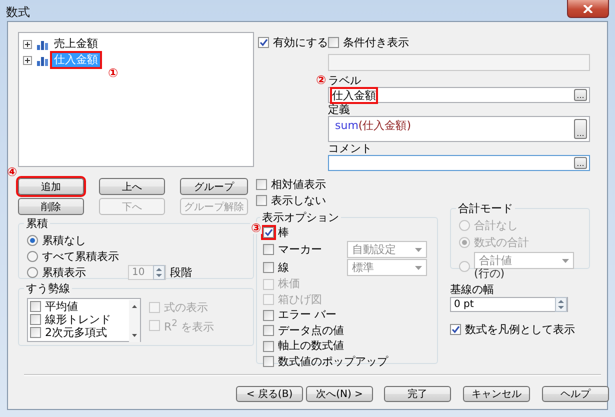 This screenshot has width=615, height=417. What do you see at coordinates (311, 331) in the screenshot?
I see `checkbox-label: データ点の値` at bounding box center [311, 331].